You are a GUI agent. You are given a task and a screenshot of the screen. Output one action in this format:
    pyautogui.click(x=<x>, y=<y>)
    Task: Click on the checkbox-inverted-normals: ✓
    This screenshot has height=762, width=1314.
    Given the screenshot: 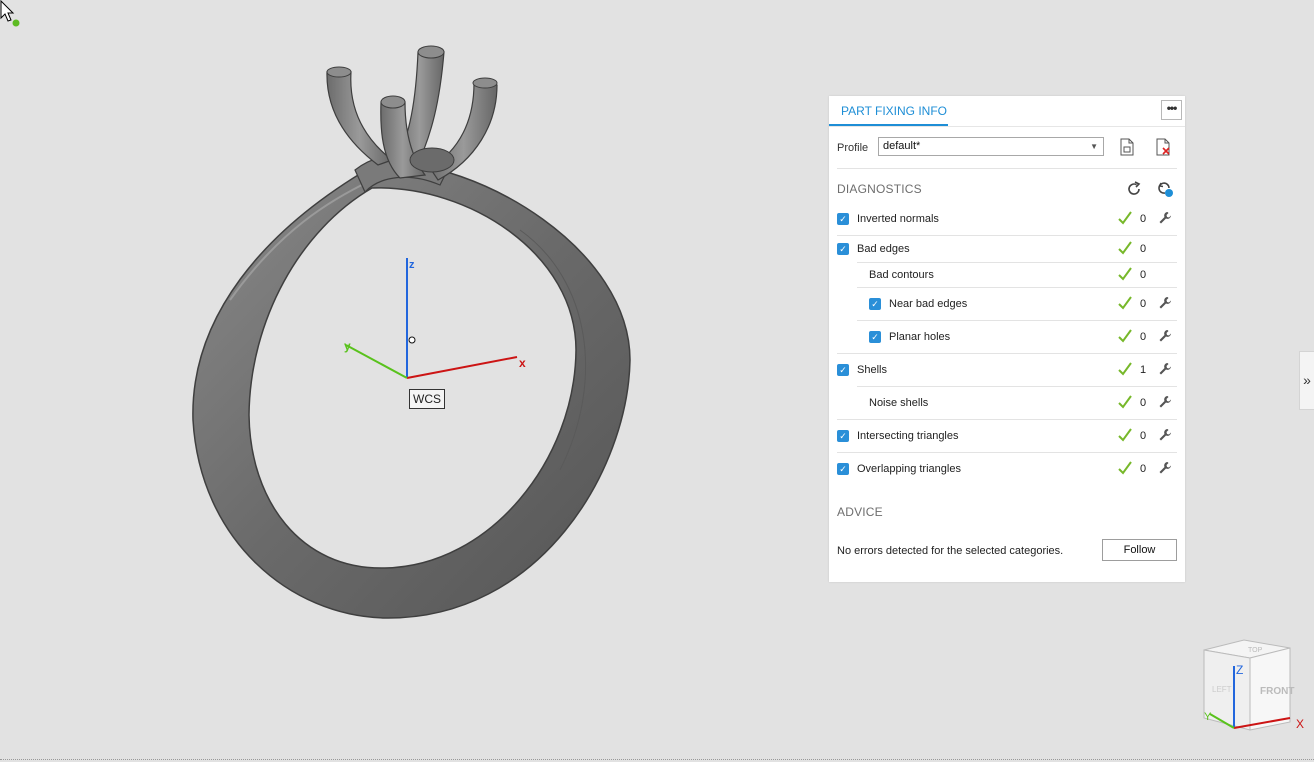 What is the action you would take?
    pyautogui.click(x=843, y=219)
    